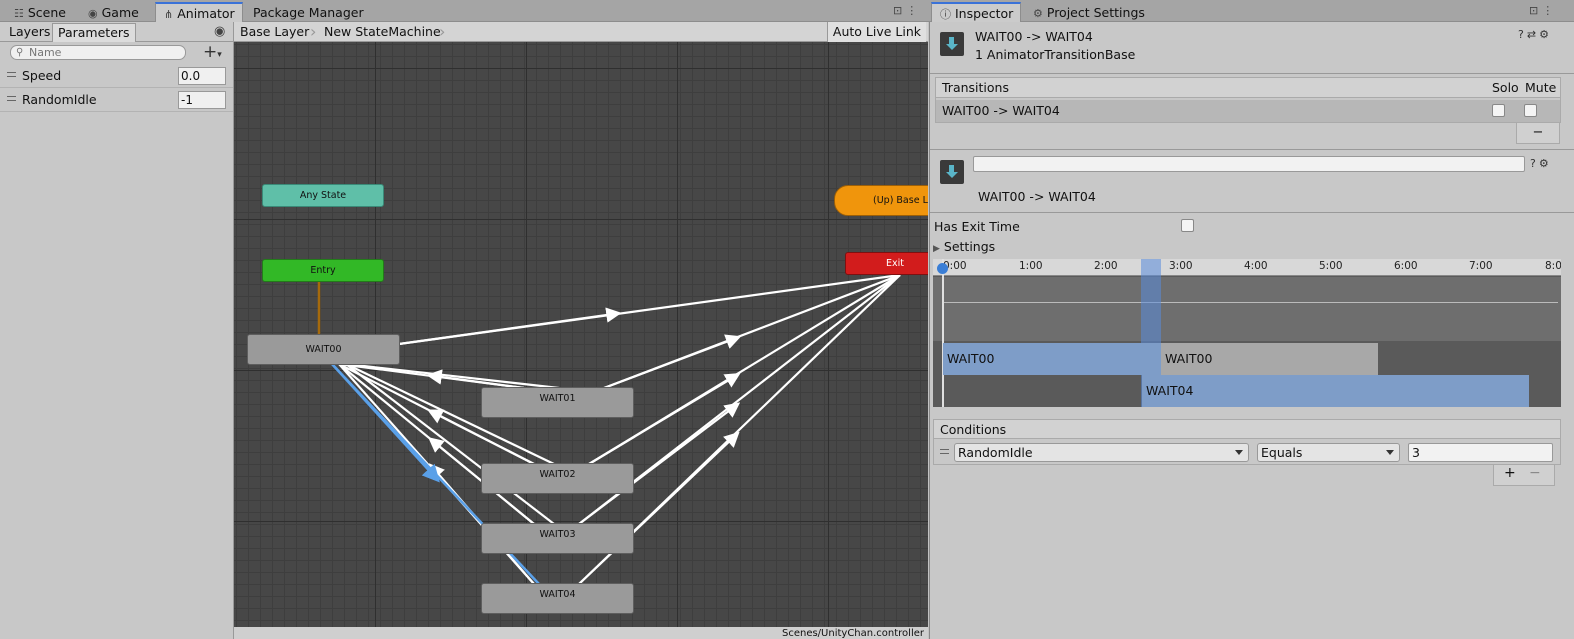 The width and height of the screenshot is (1574, 639). What do you see at coordinates (1541, 87) in the screenshot?
I see `mute-label: Mute` at bounding box center [1541, 87].